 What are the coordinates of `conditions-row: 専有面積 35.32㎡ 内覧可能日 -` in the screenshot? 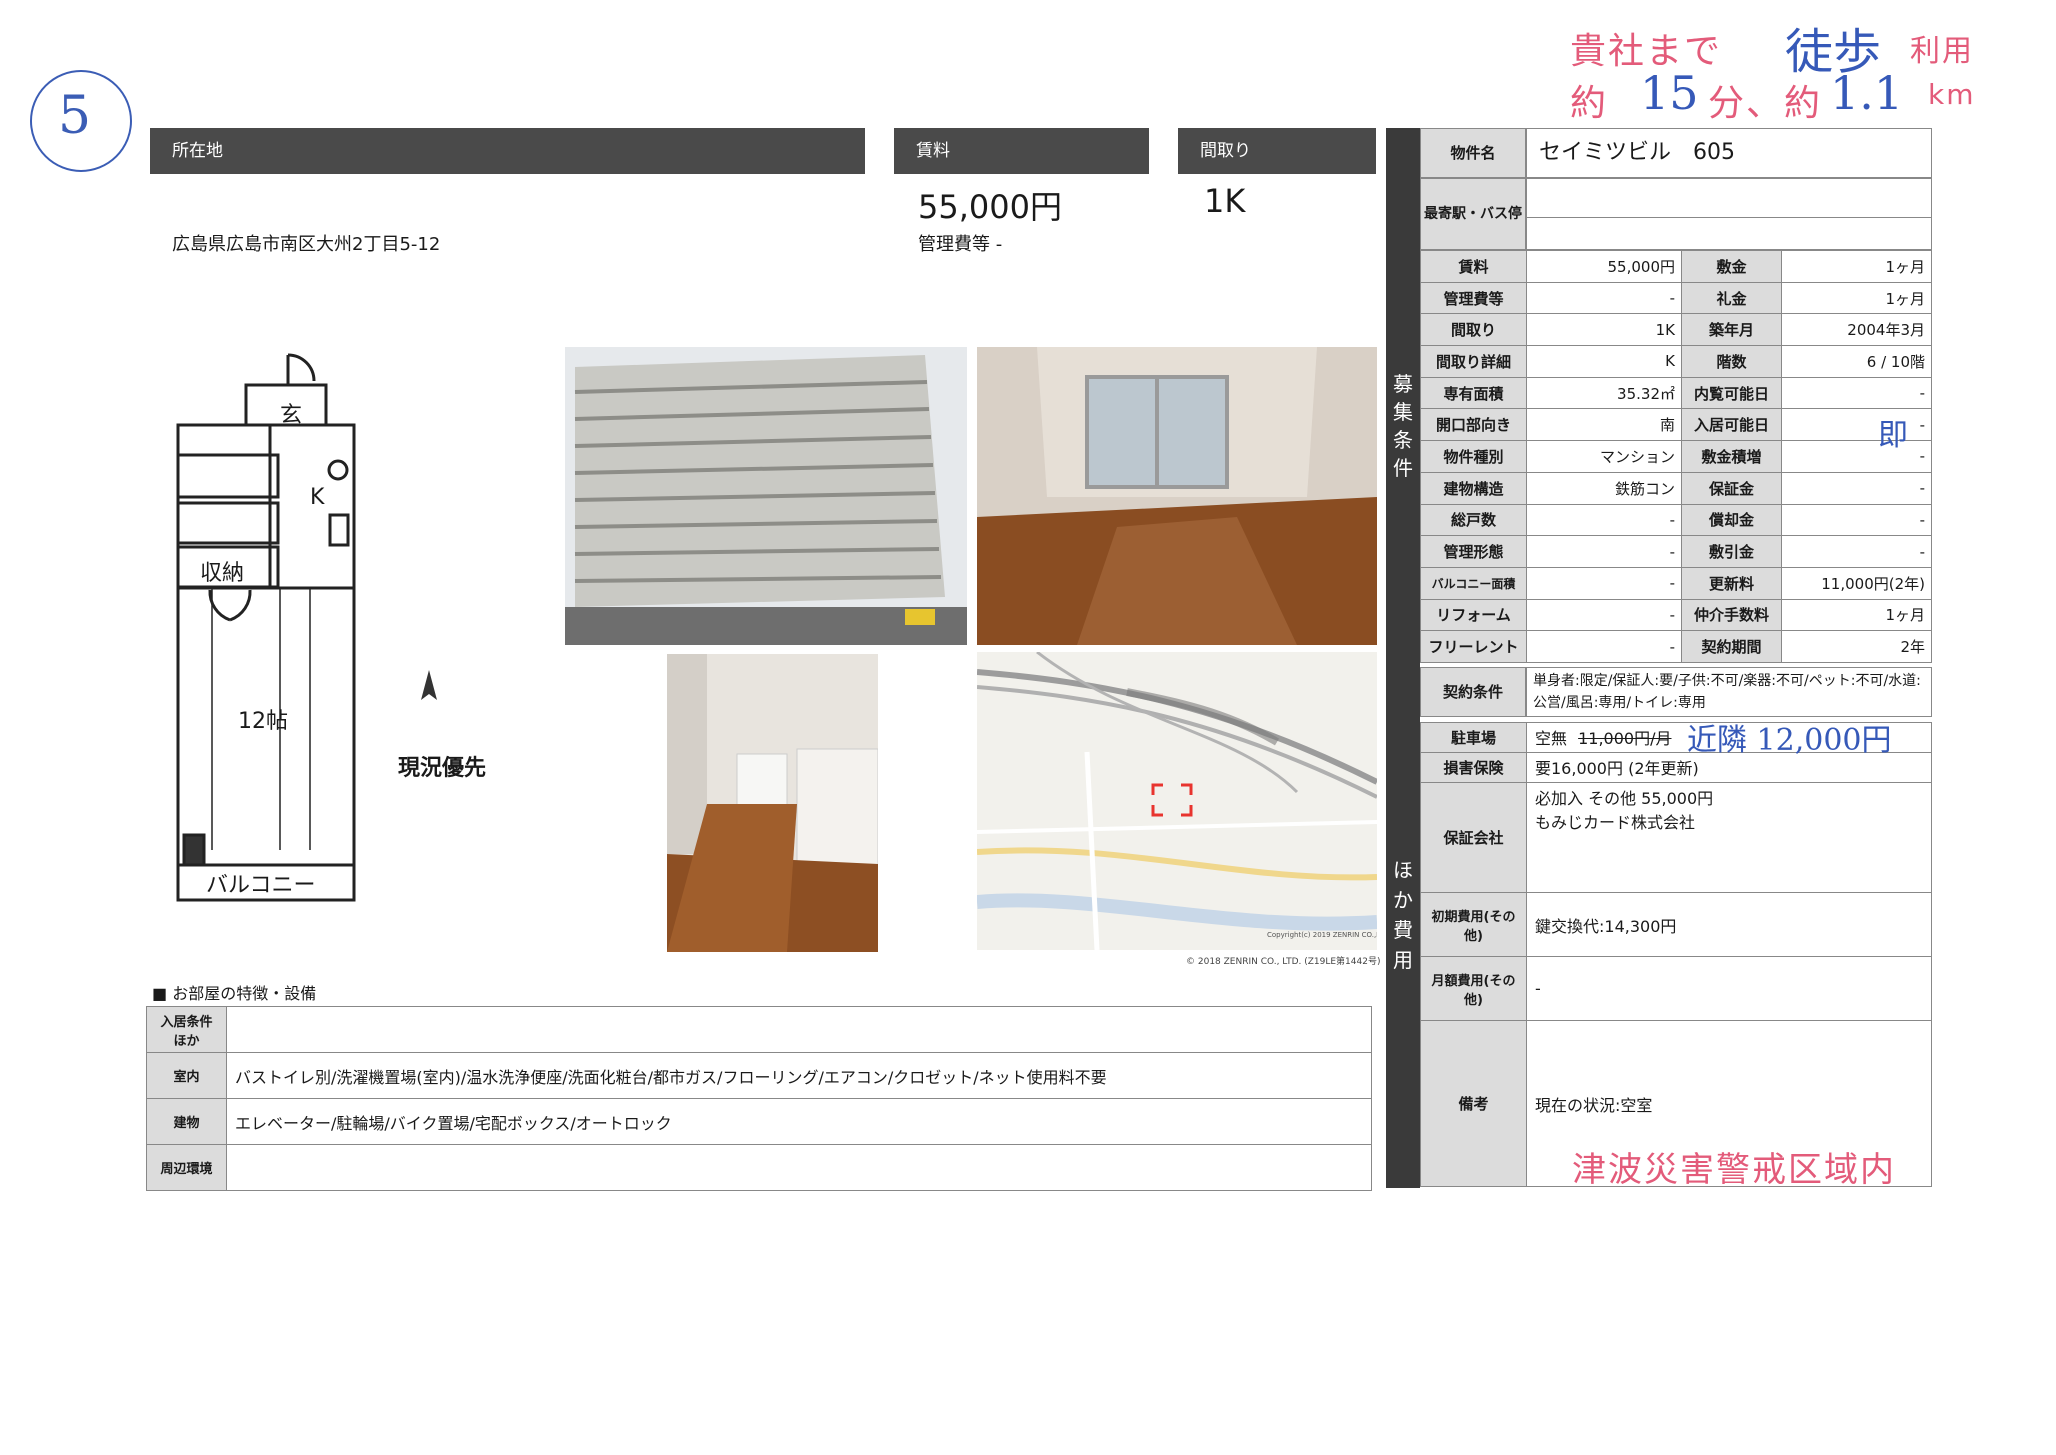 It's located at (1676, 393).